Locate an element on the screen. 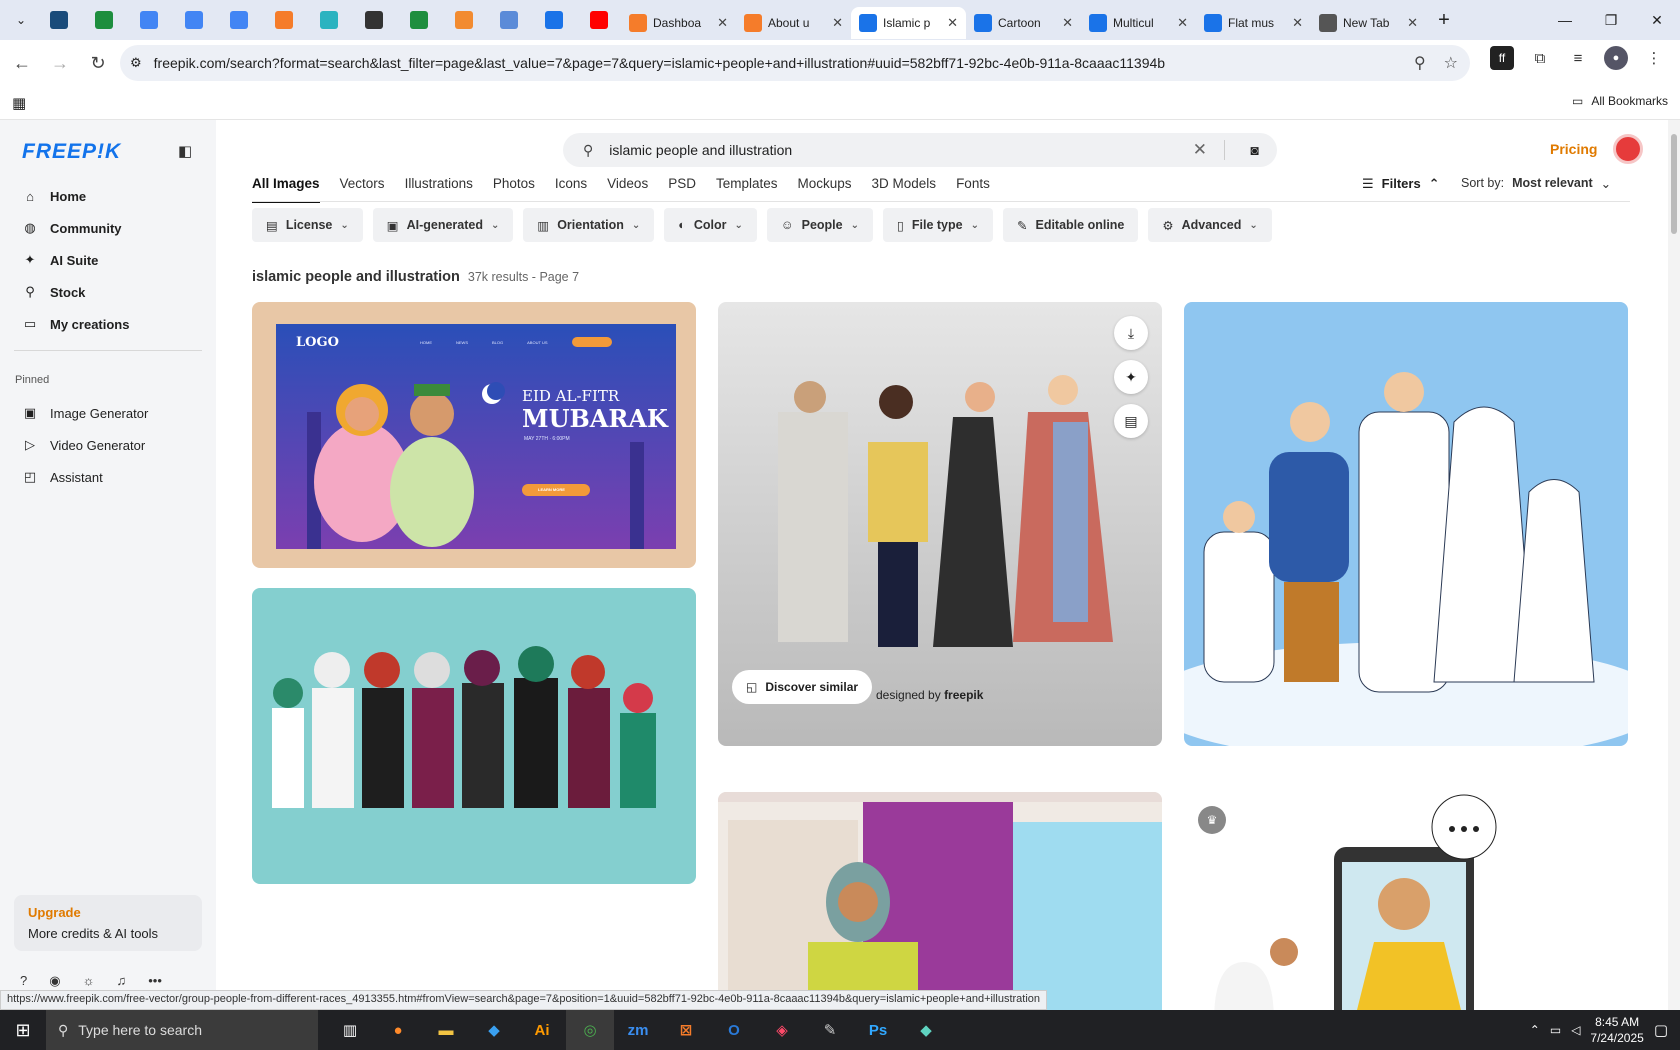 This screenshot has width=1680, height=1050. creative-cloud-icon: ◈ is located at coordinates (782, 1030).